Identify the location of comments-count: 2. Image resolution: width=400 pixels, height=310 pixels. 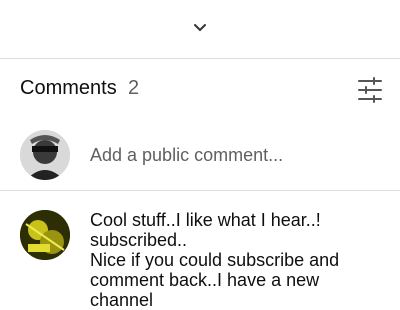
(134, 88).